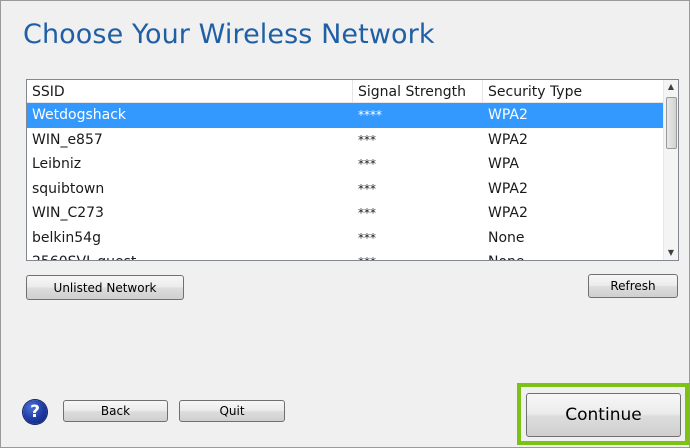  I want to click on vertical-scrollbar: ▲ ▼, so click(670, 170).